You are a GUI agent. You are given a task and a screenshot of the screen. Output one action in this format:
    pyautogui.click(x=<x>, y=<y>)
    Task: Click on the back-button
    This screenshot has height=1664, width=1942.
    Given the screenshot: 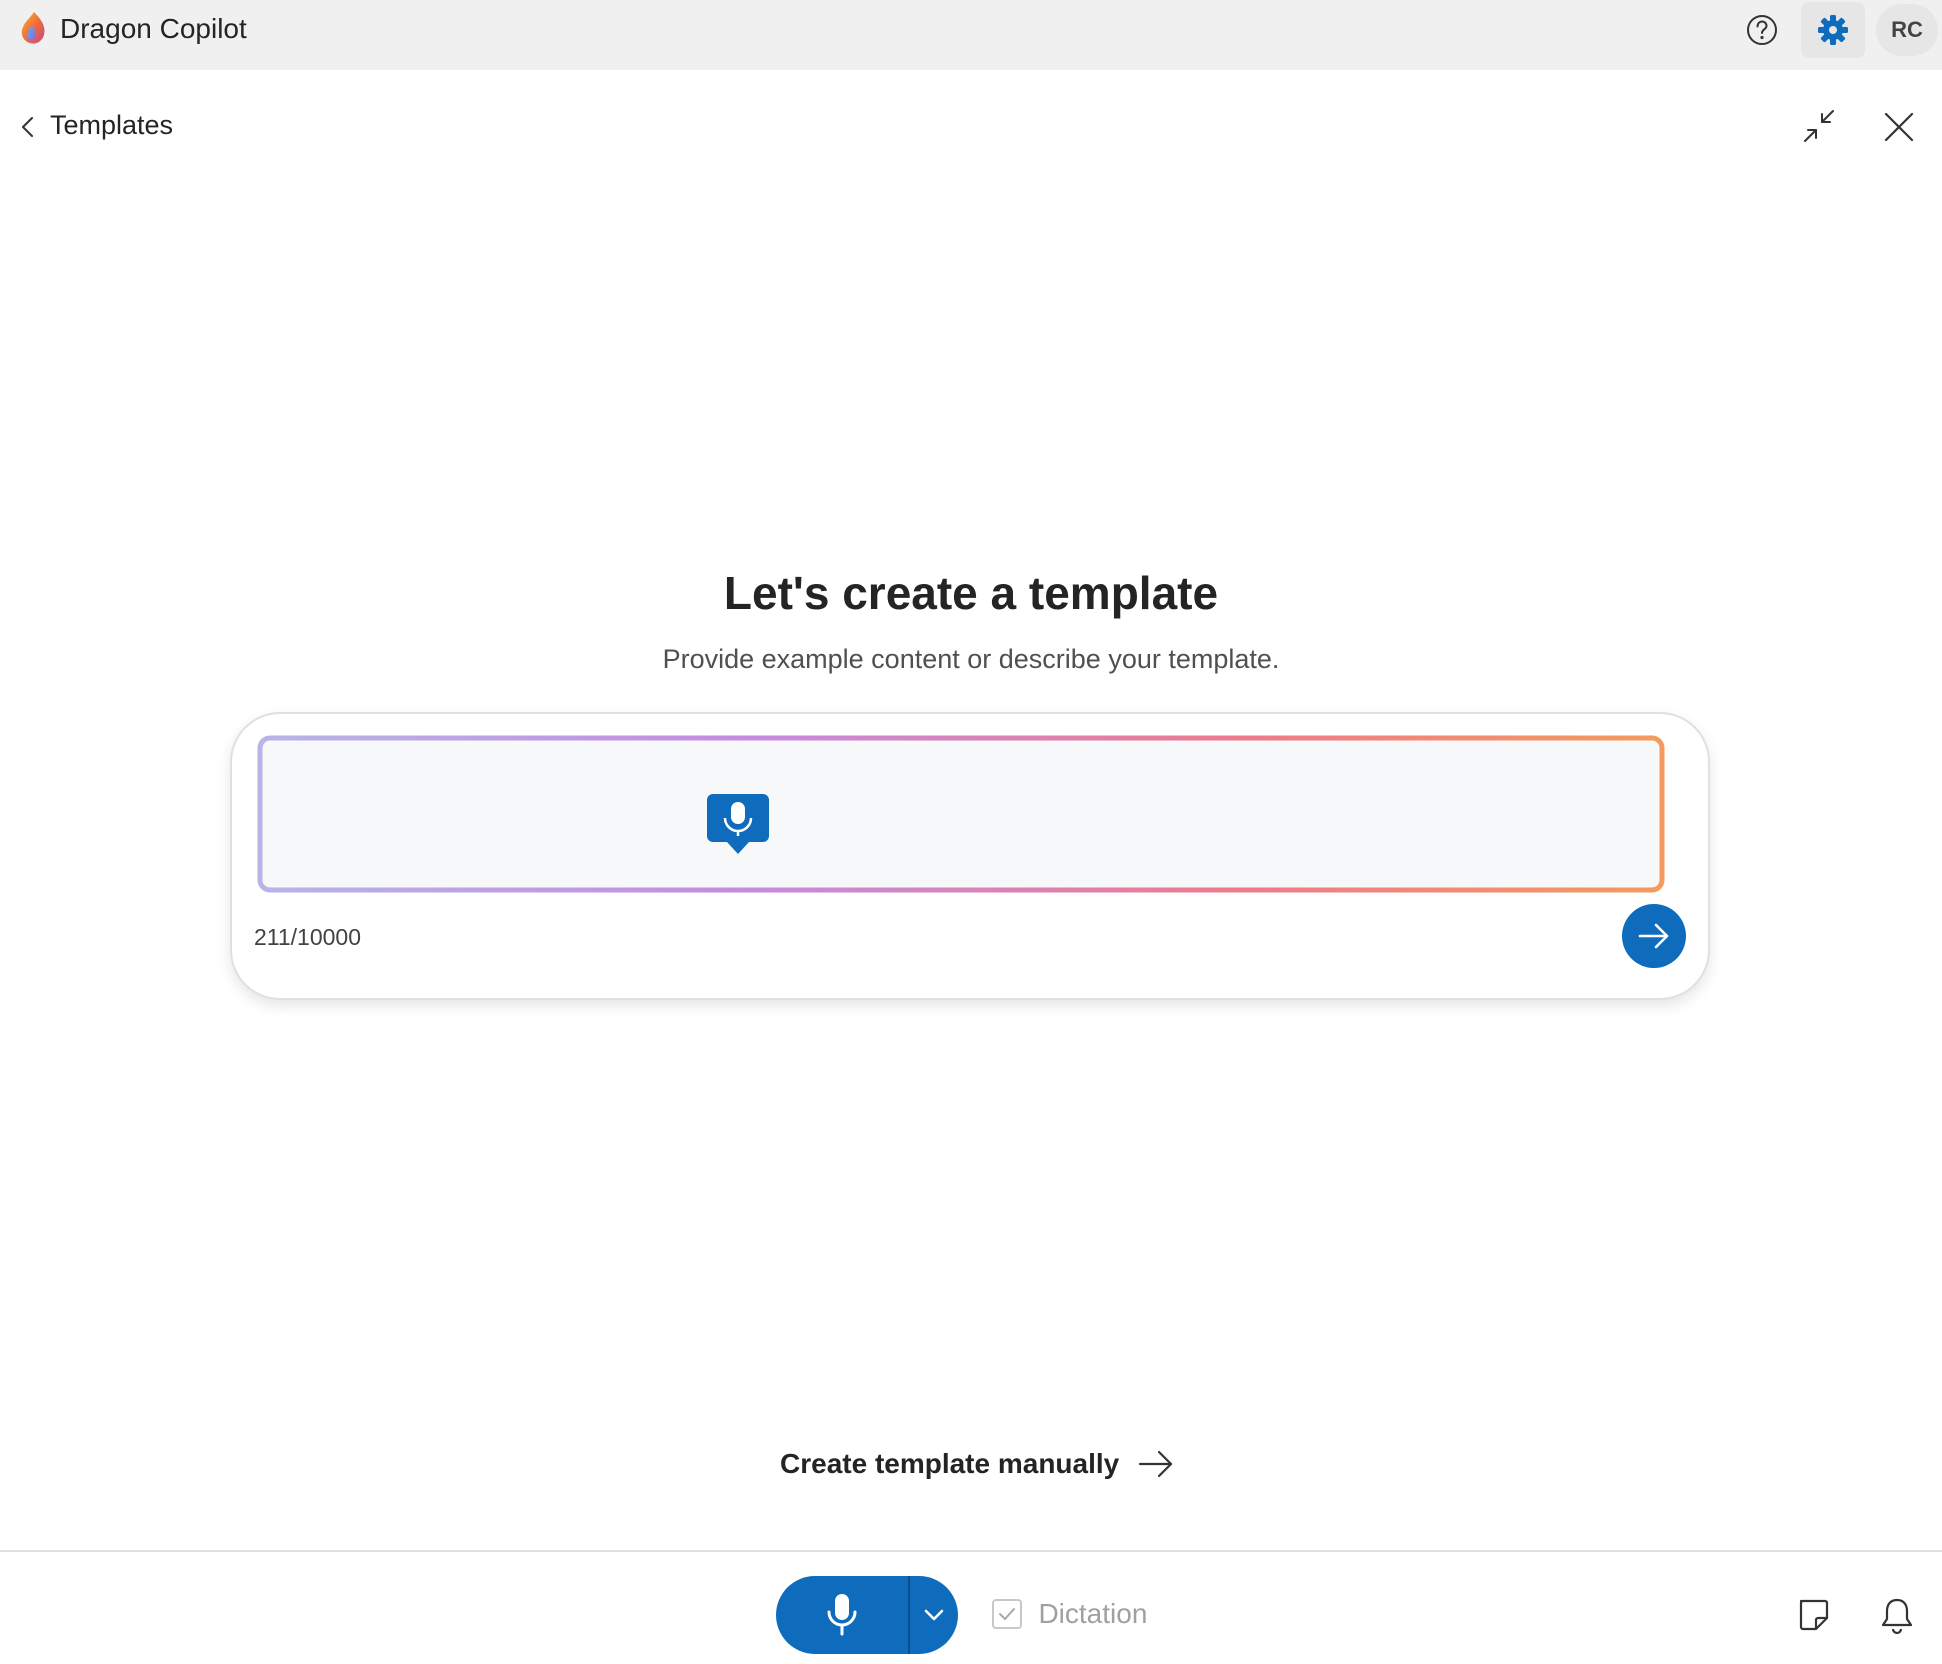 What is the action you would take?
    pyautogui.click(x=29, y=127)
    